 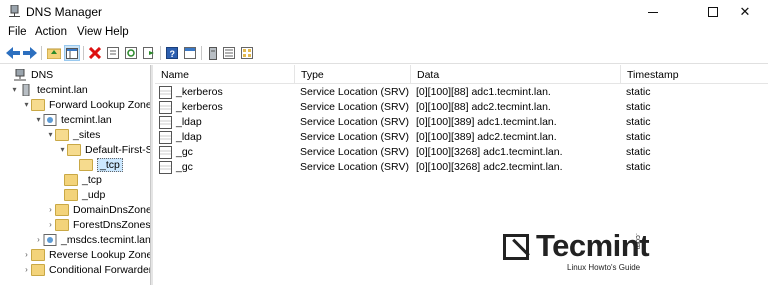 What do you see at coordinates (384, 12) in the screenshot?
I see `title-bar: DNS Manager ✕` at bounding box center [384, 12].